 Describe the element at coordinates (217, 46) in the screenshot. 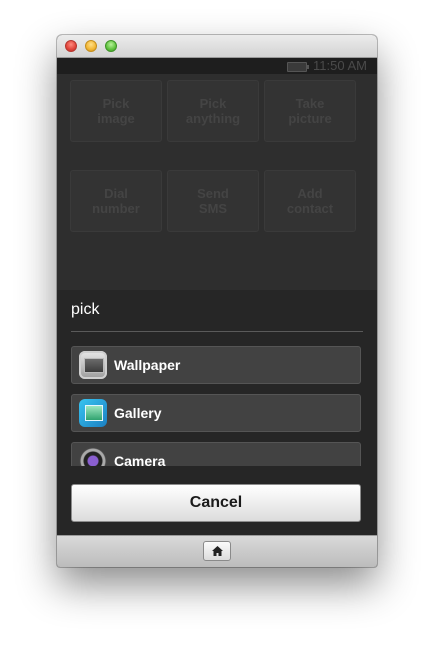

I see `window-titlebar` at that location.